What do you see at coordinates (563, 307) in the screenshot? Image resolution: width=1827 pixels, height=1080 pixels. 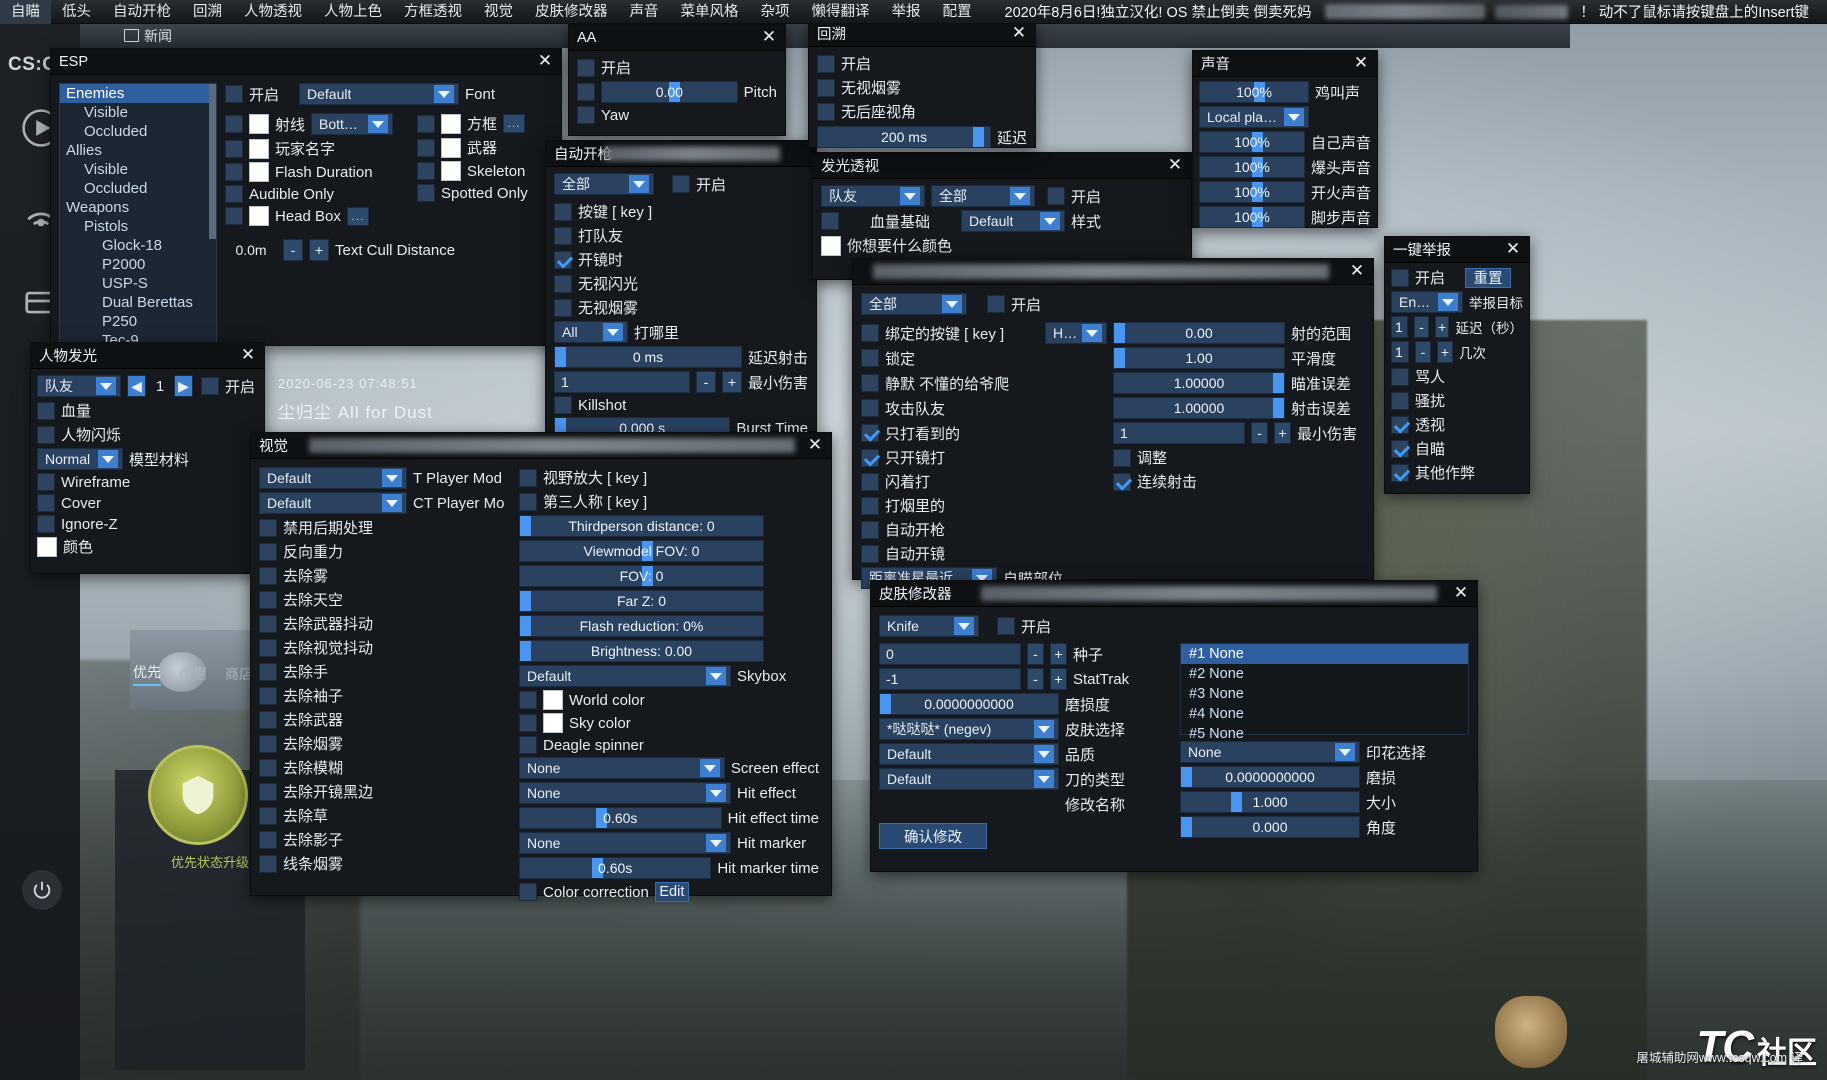 I see `autofire-ignore-smoke-checkbox` at bounding box center [563, 307].